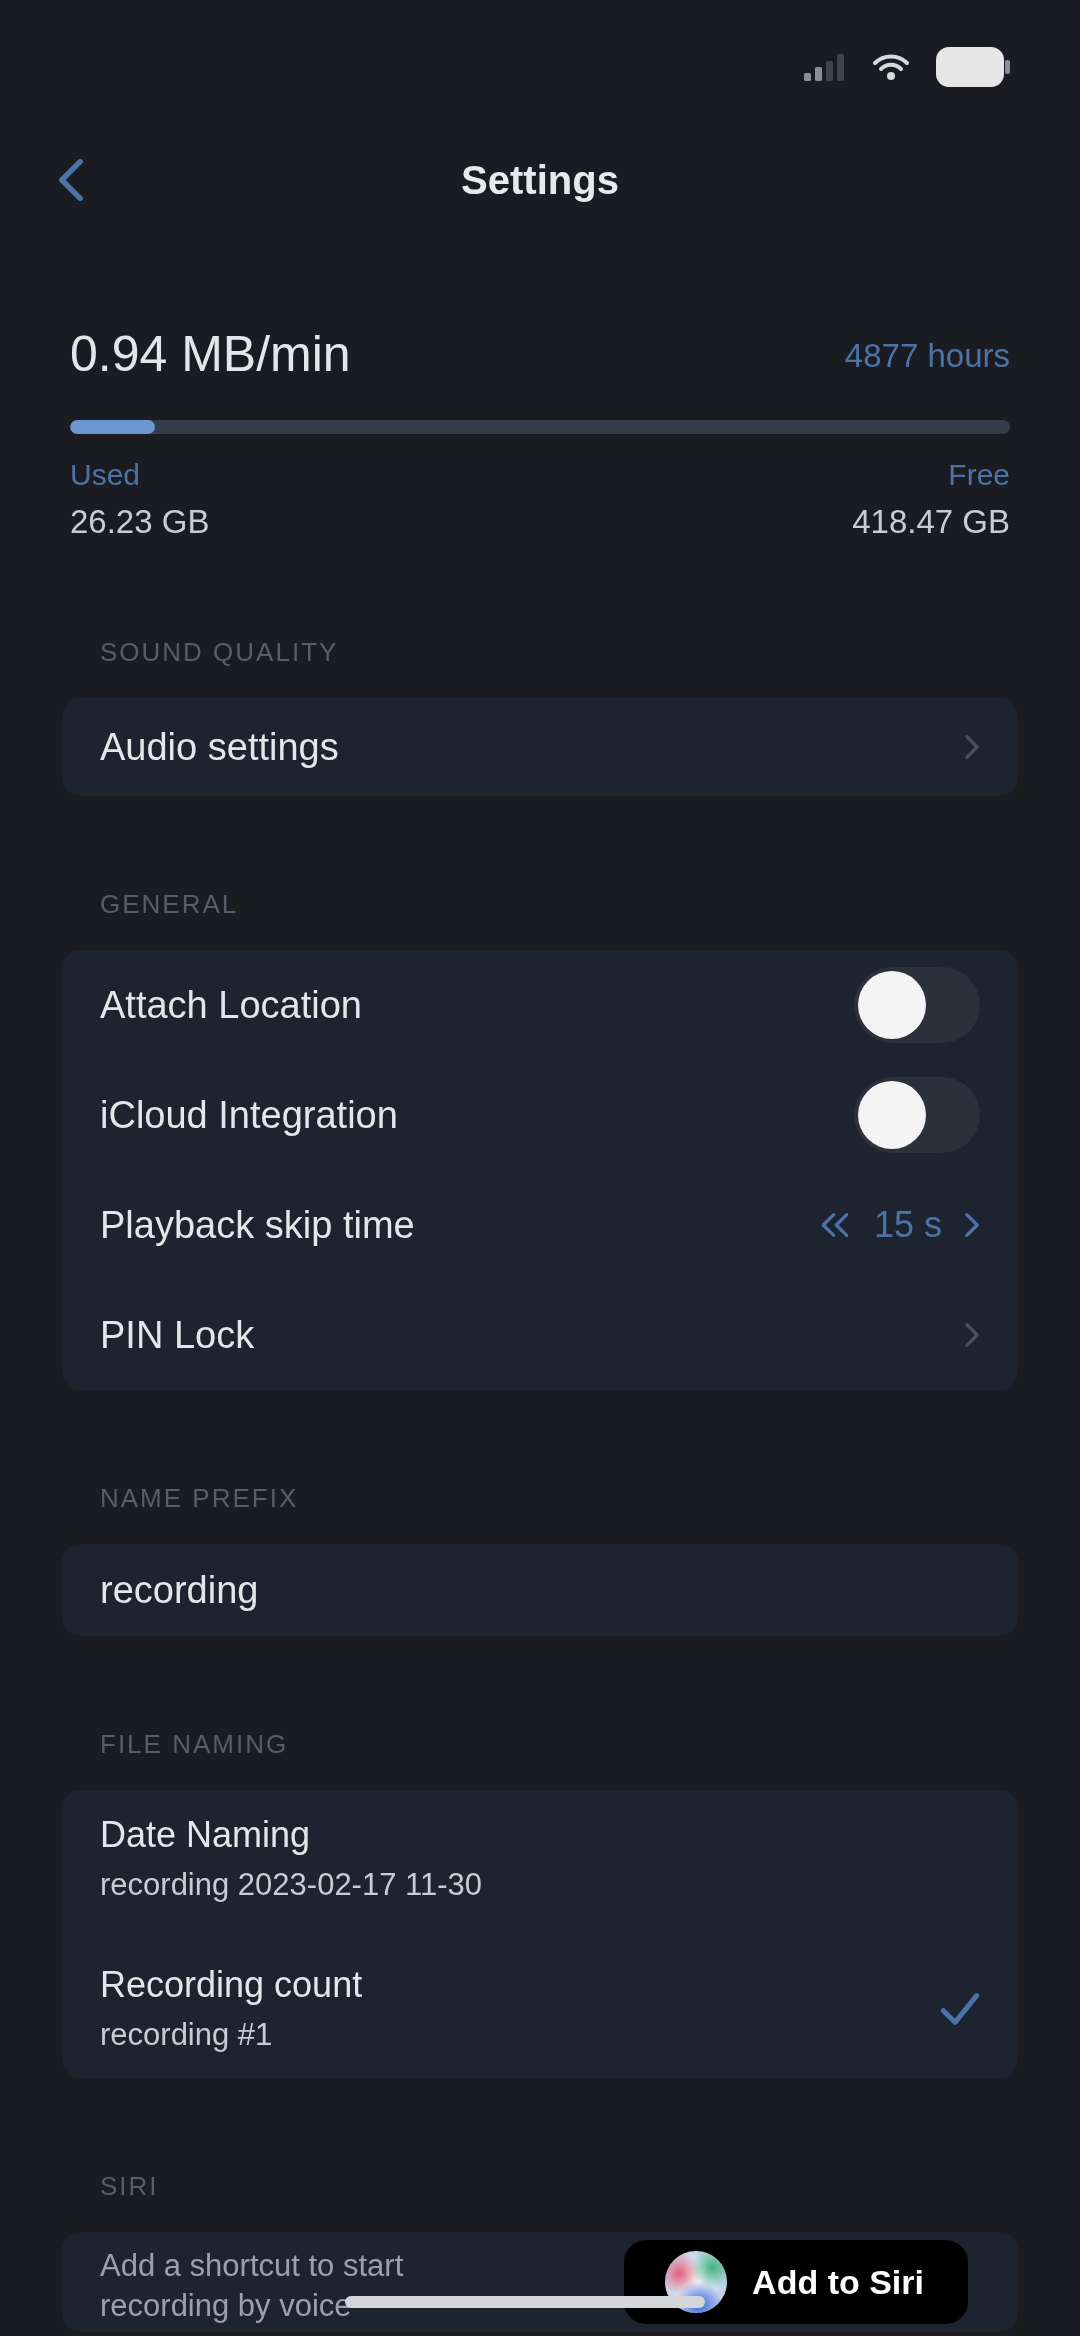  Describe the element at coordinates (187, 2035) in the screenshot. I see `option-example: recording #1` at that location.